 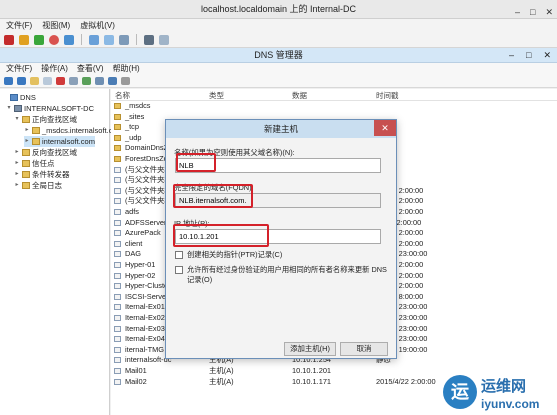 I want to click on watermark-logo: 运, so click(x=460, y=392).